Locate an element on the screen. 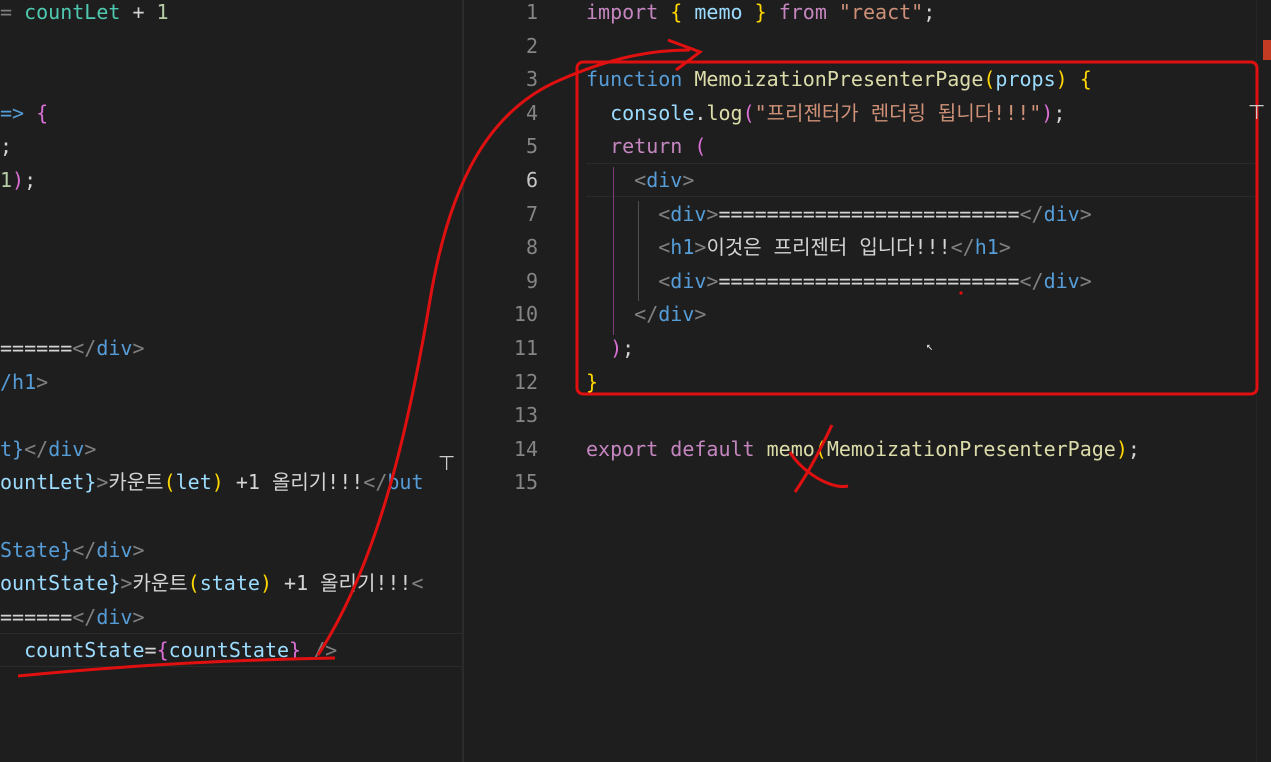 The height and width of the screenshot is (762, 1271). left-code-line: countState={countState} /> is located at coordinates (168, 650).